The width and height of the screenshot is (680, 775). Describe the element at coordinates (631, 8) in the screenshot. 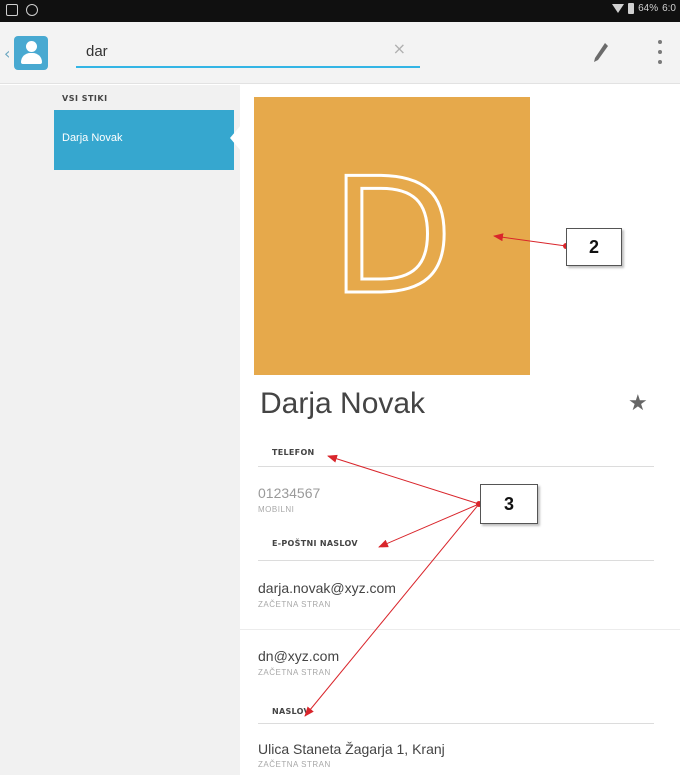

I see `battery-icon` at that location.